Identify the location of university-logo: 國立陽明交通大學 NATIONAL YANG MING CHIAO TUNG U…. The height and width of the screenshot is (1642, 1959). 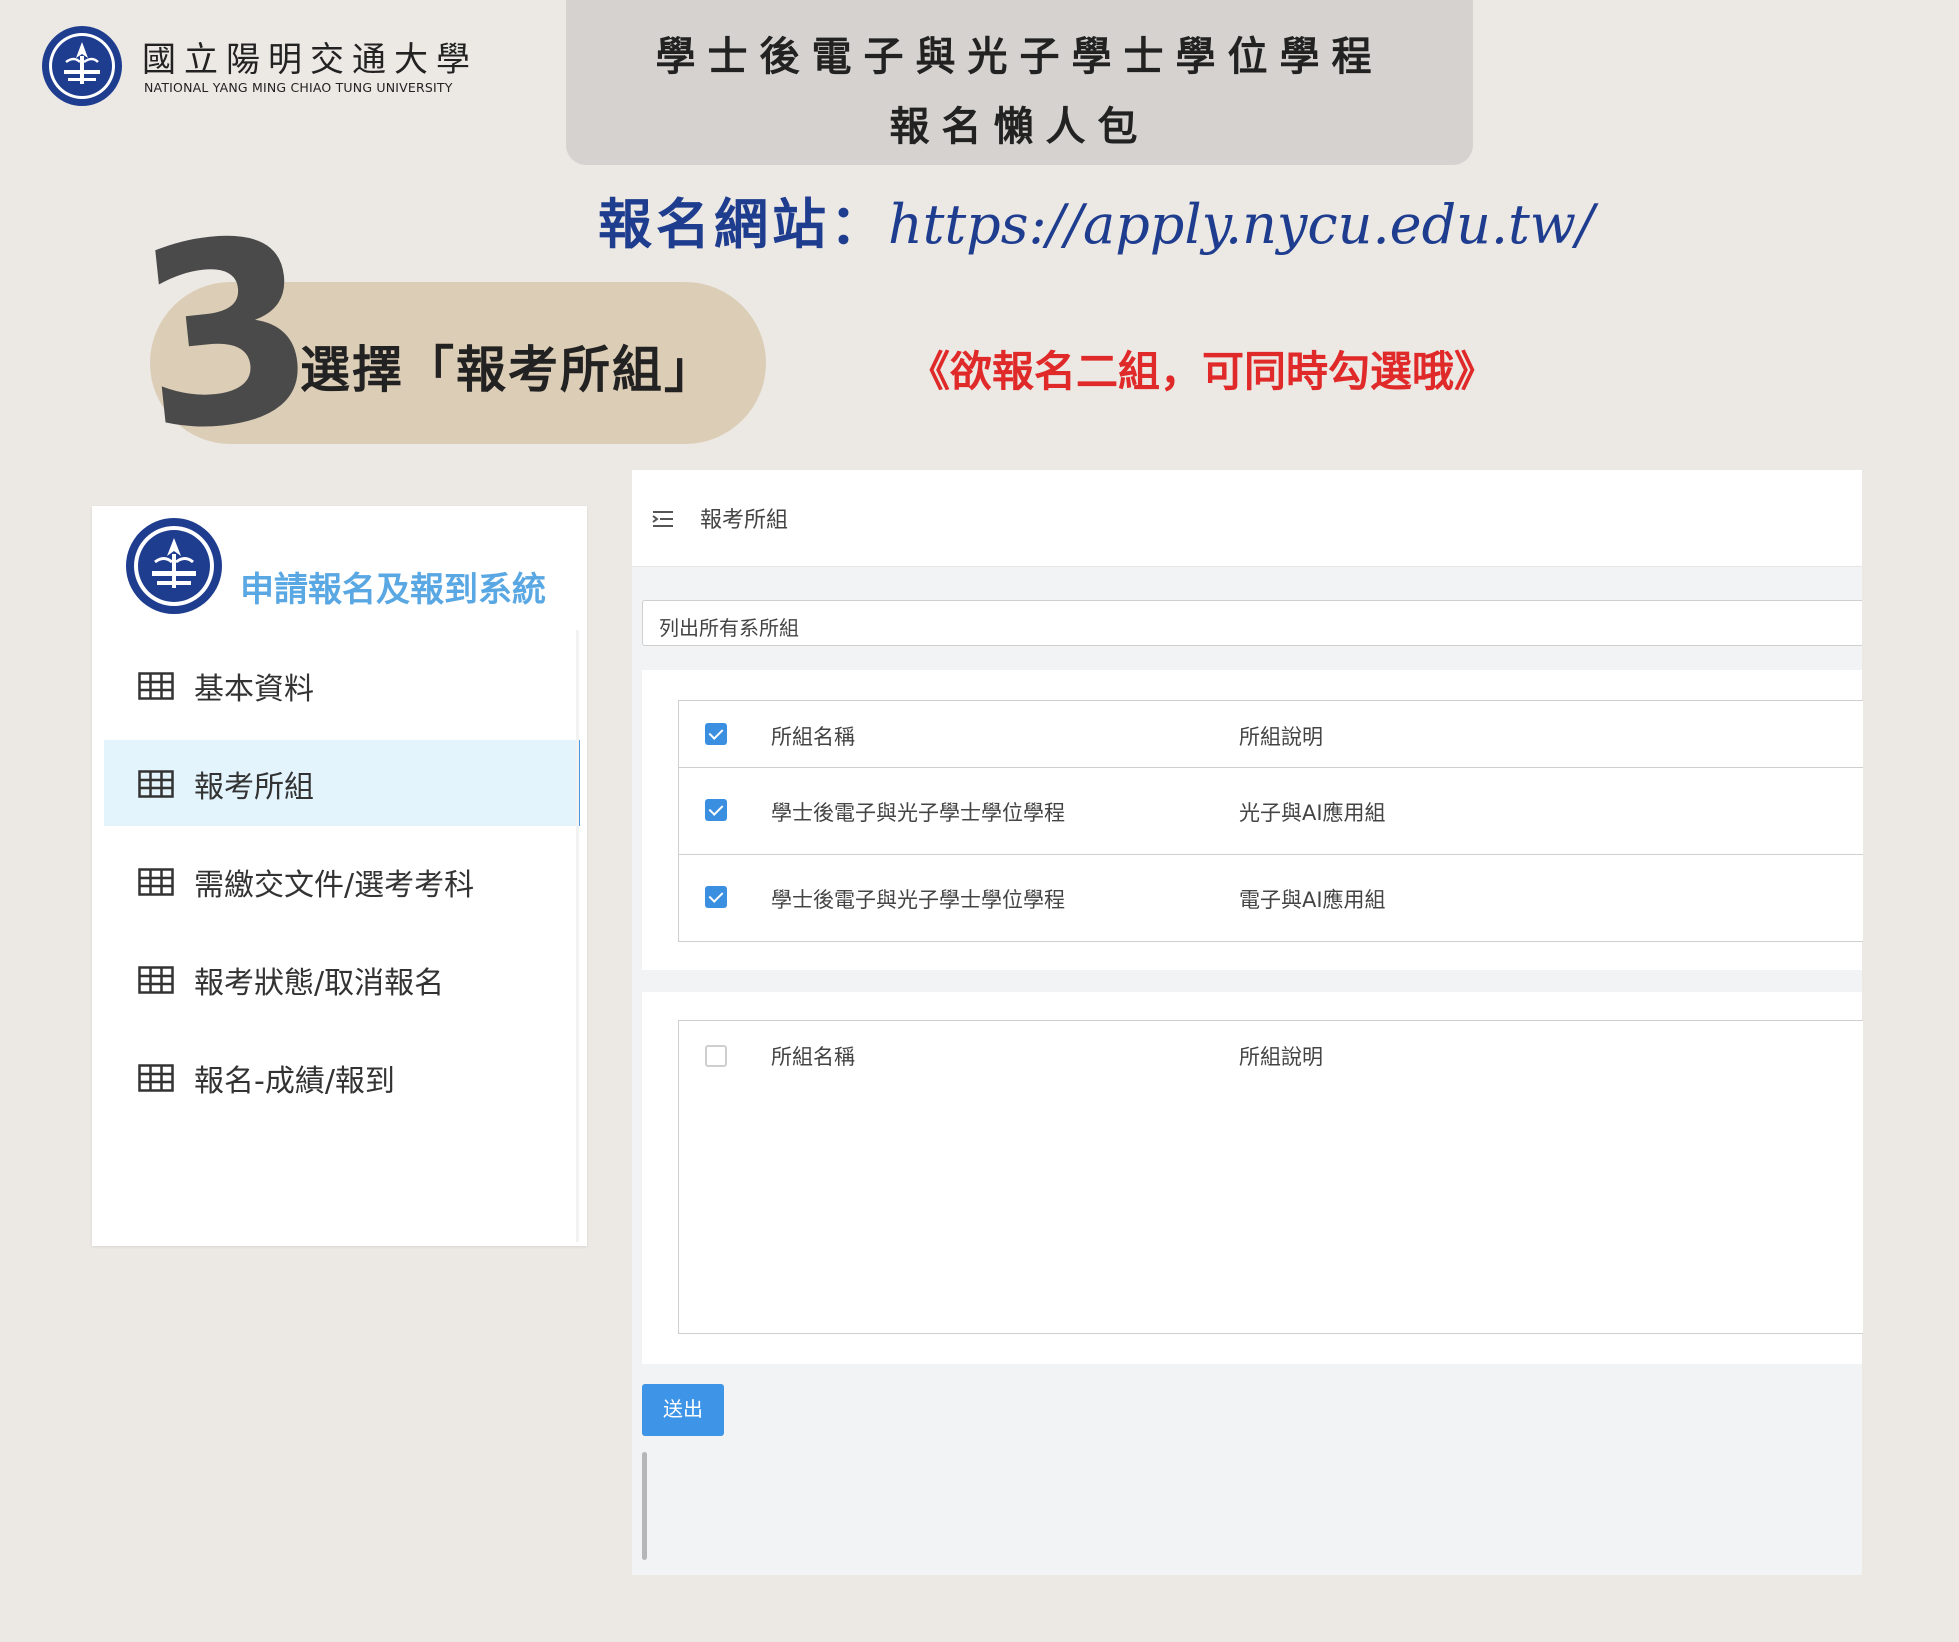
(260, 65).